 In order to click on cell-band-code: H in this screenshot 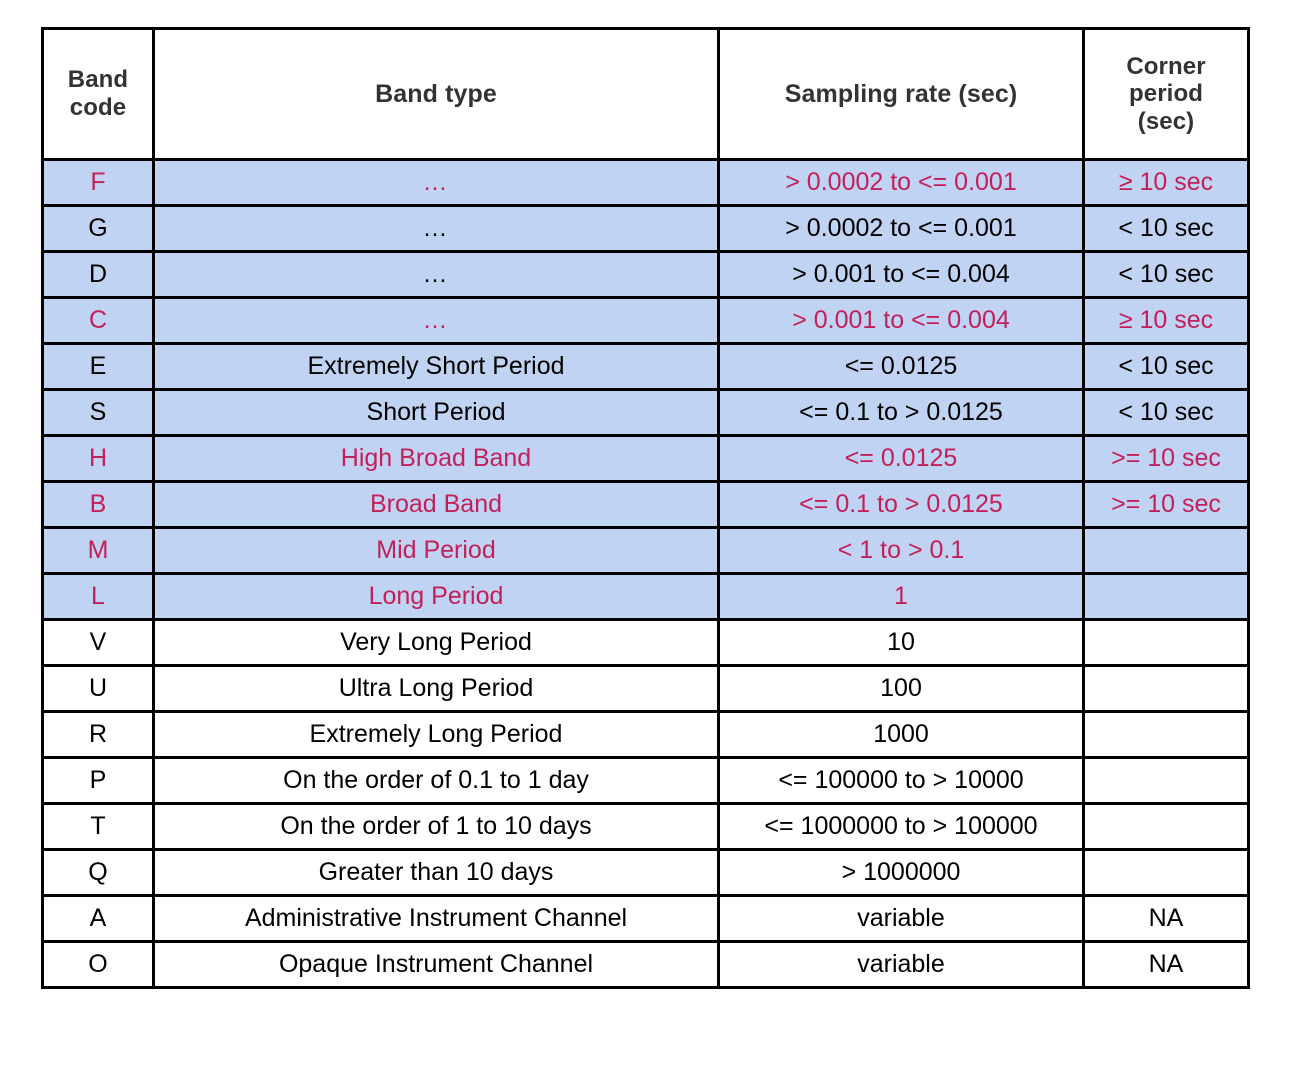, I will do `click(98, 458)`.